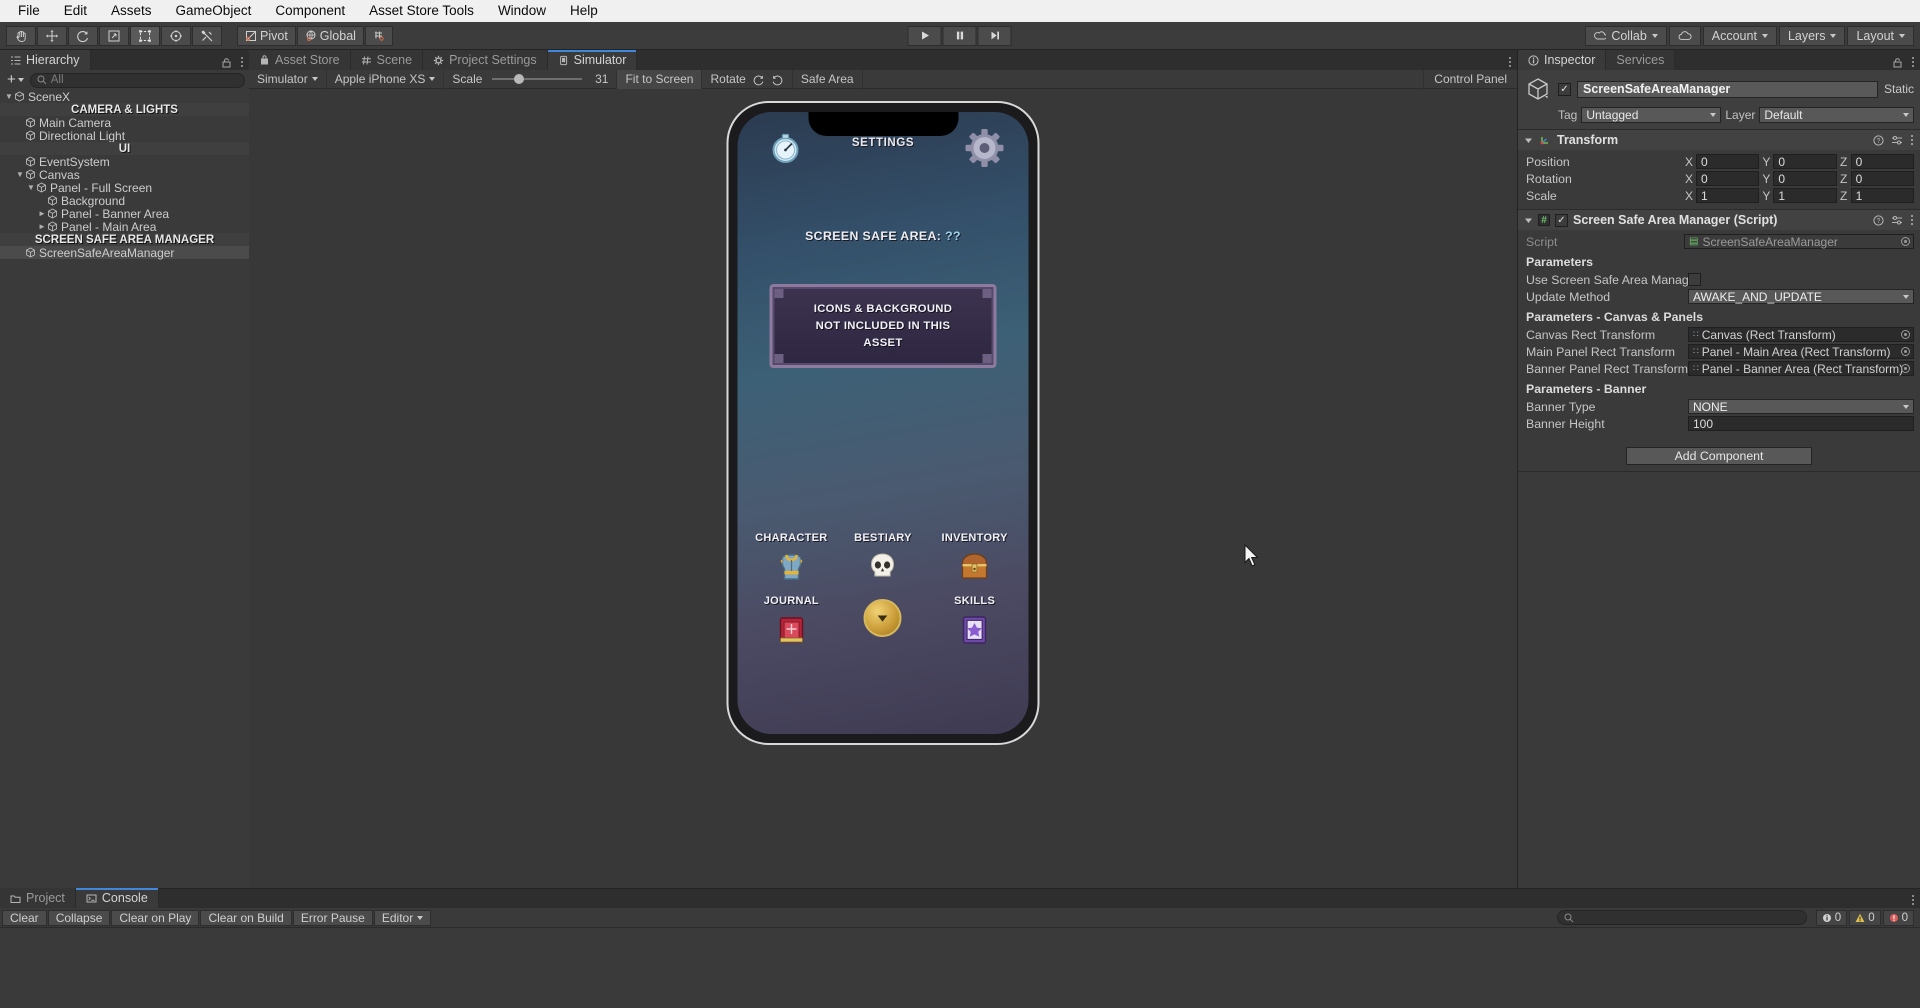 This screenshot has width=1920, height=1008. What do you see at coordinates (378, 35) in the screenshot?
I see `grid-snap-button` at bounding box center [378, 35].